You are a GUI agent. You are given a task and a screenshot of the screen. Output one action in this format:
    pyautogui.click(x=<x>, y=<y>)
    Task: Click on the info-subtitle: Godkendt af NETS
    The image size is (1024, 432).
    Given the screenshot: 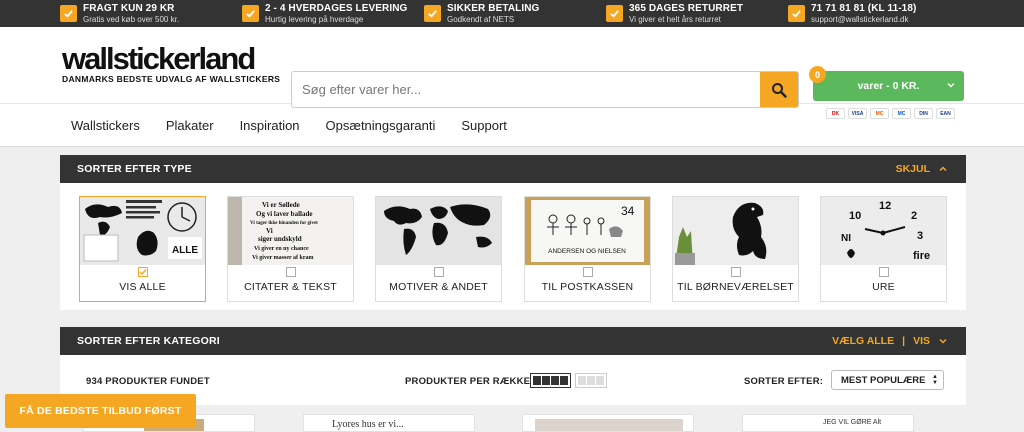 What is the action you would take?
    pyautogui.click(x=481, y=19)
    